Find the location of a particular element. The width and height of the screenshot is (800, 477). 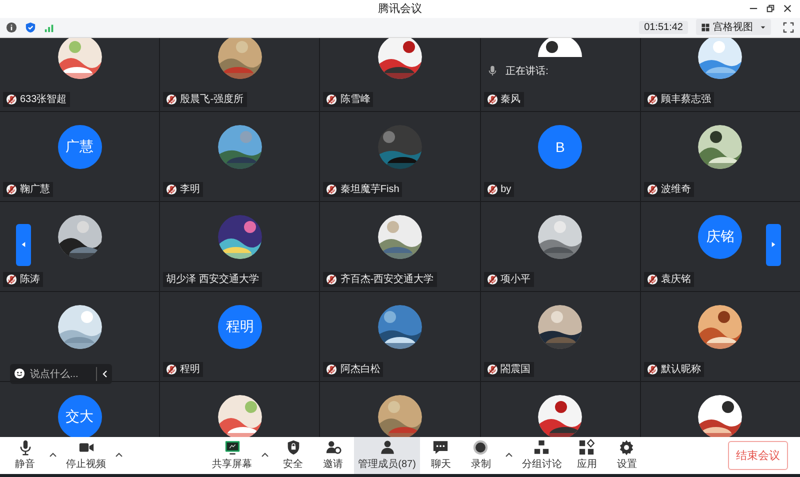

avatar: 交大 is located at coordinates (80, 415).